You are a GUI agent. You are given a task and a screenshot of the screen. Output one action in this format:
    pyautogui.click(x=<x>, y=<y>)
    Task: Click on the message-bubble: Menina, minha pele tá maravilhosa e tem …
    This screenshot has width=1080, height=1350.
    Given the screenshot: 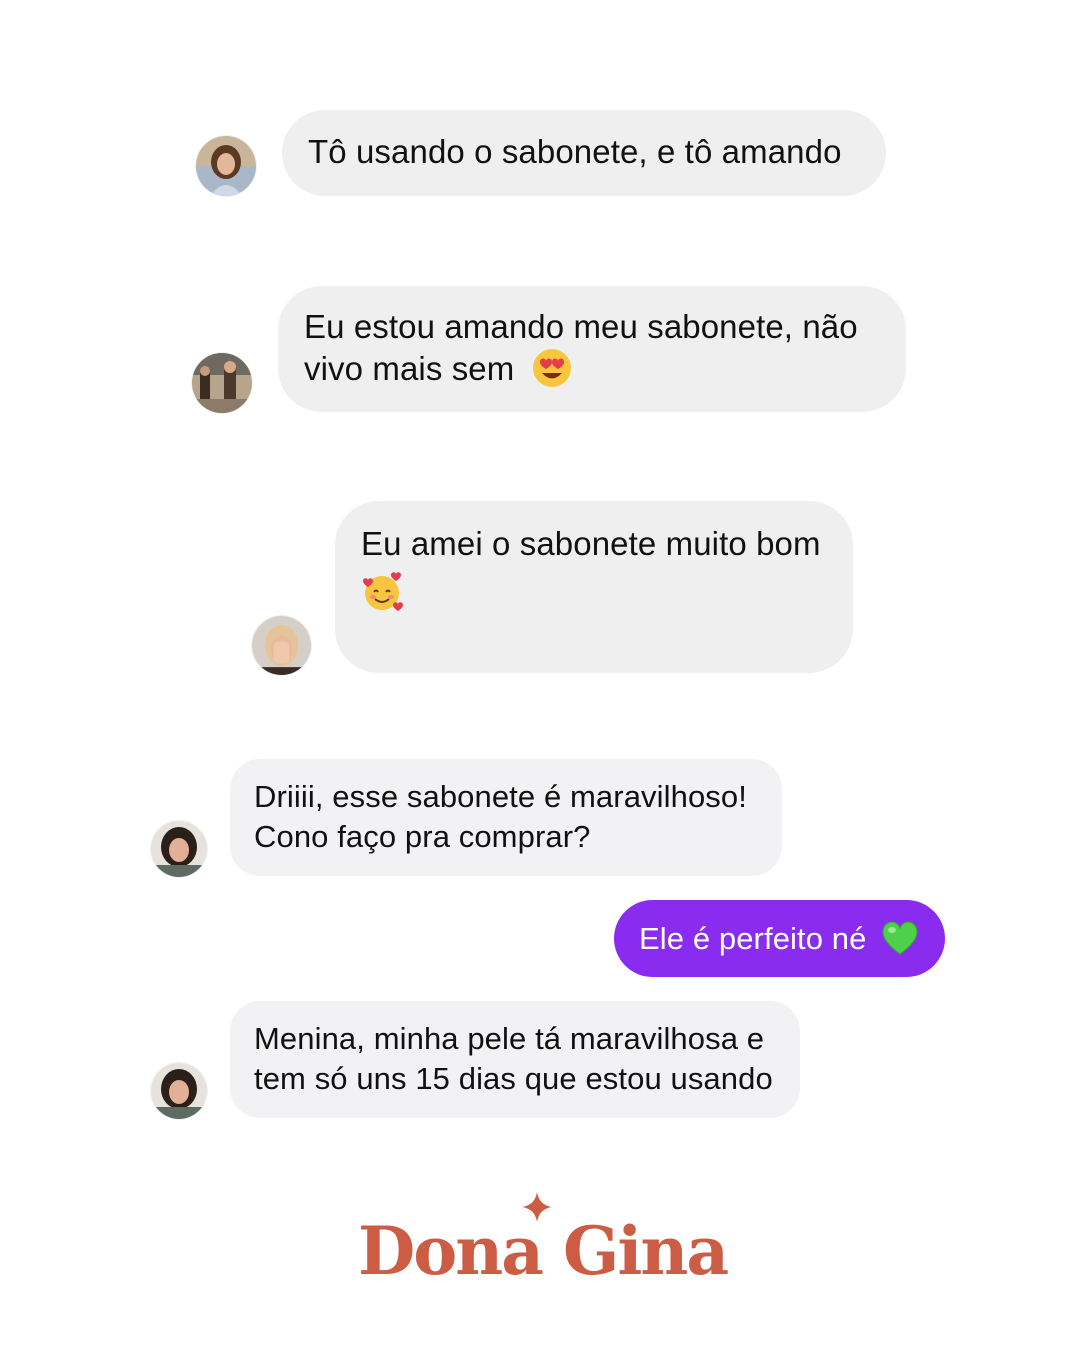 What is the action you would take?
    pyautogui.click(x=515, y=1059)
    